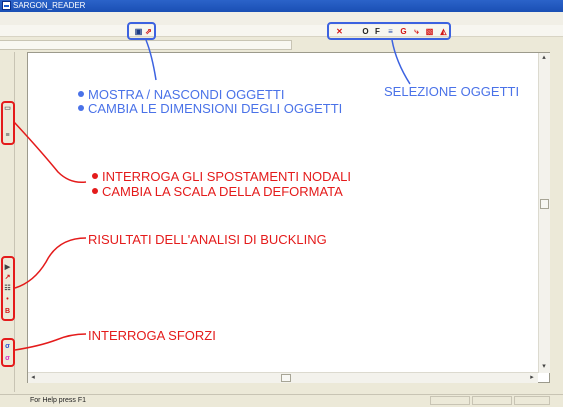  Describe the element at coordinates (226, 176) in the screenshot. I see `annotation-query-displacements-text: INTERROGA GLI SPOSTAMENTI NODALI` at that location.